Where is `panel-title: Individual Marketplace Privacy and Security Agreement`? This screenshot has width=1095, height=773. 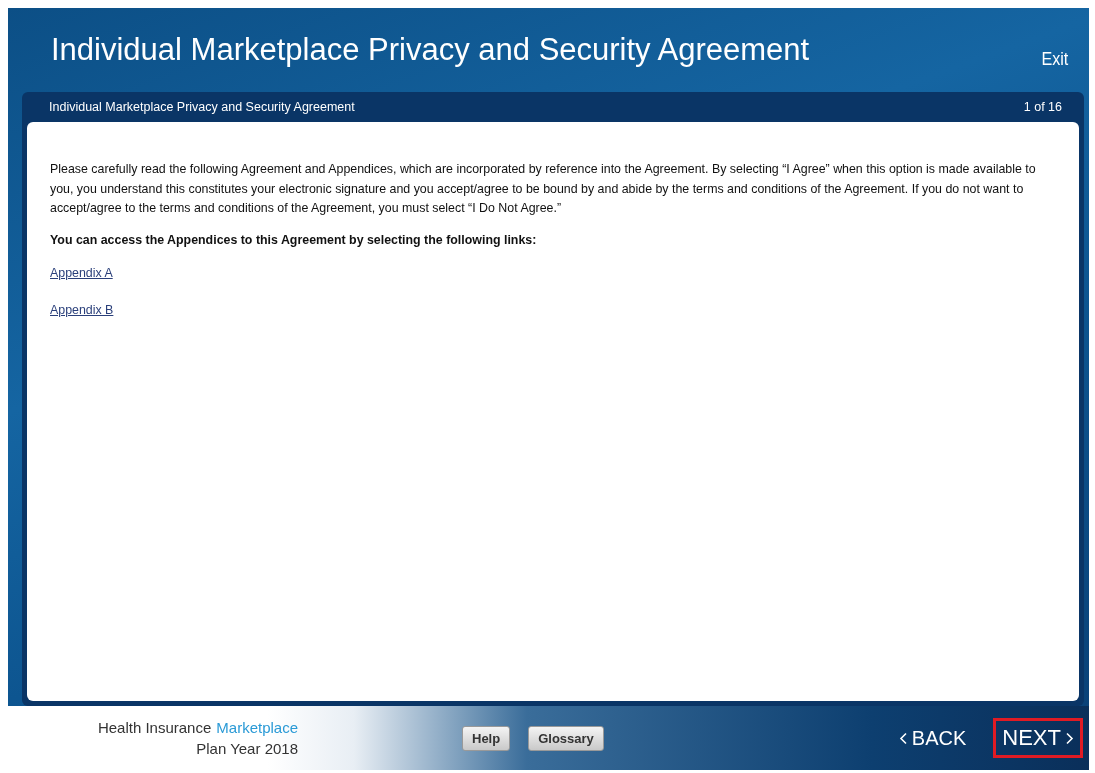 panel-title: Individual Marketplace Privacy and Security Agreement is located at coordinates (202, 107).